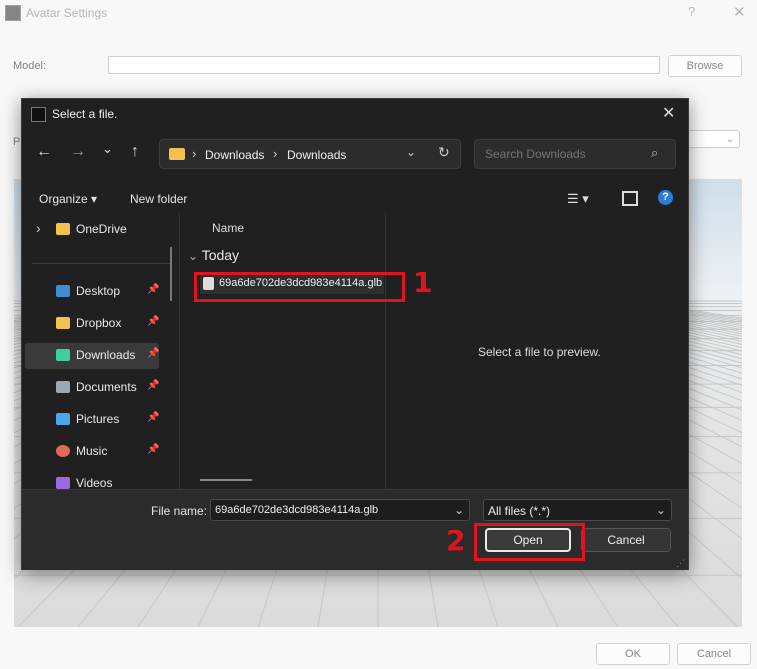 This screenshot has width=757, height=669. Describe the element at coordinates (297, 510) in the screenshot. I see `file-name-value: 69a6de702de3dcd983e4114a.glb` at that location.